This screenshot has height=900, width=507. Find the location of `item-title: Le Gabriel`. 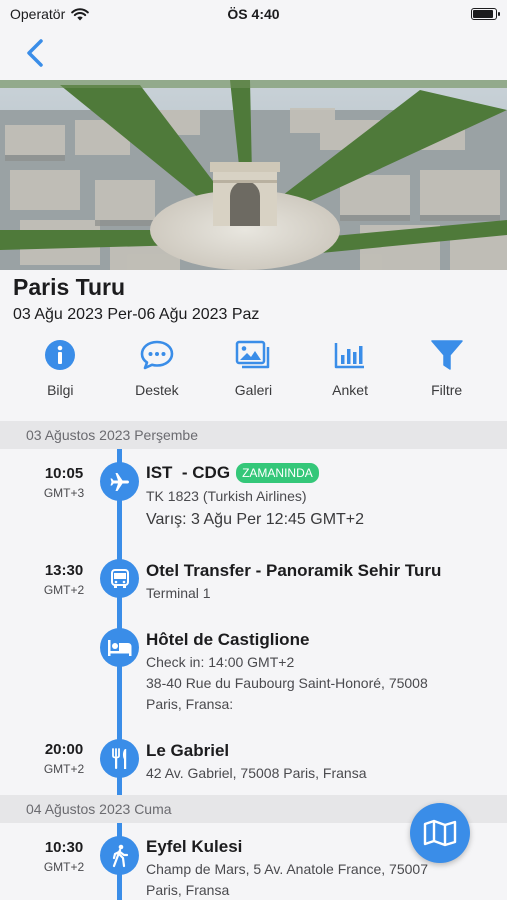

item-title: Le Gabriel is located at coordinates (188, 750).